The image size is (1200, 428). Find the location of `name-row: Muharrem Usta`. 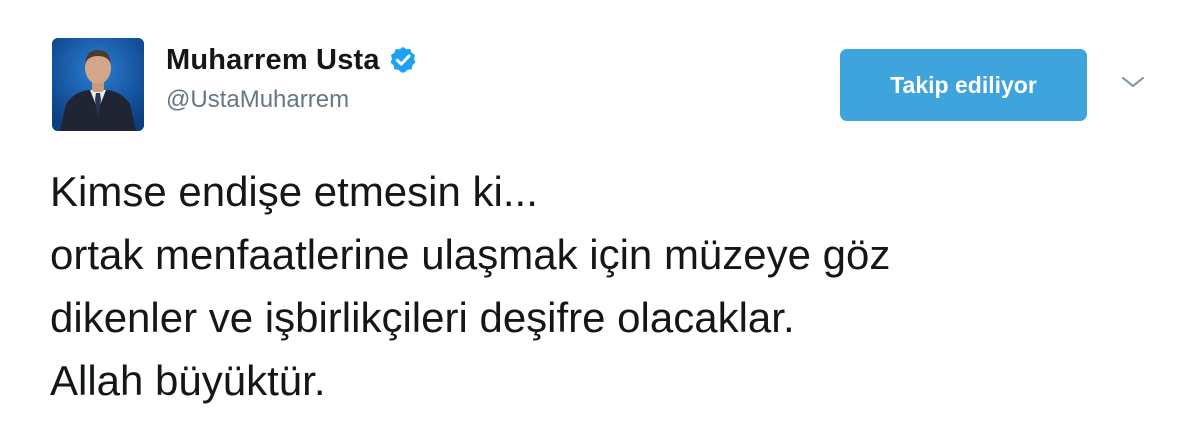

name-row: Muharrem Usta is located at coordinates (292, 60).